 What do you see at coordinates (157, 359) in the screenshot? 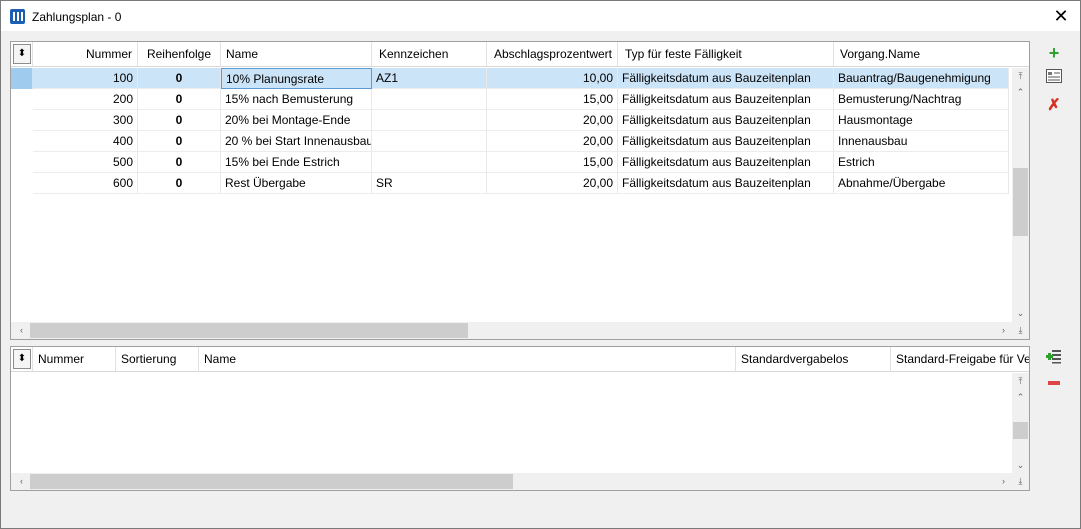
I see `column-header-sortierung: Sortierung` at bounding box center [157, 359].